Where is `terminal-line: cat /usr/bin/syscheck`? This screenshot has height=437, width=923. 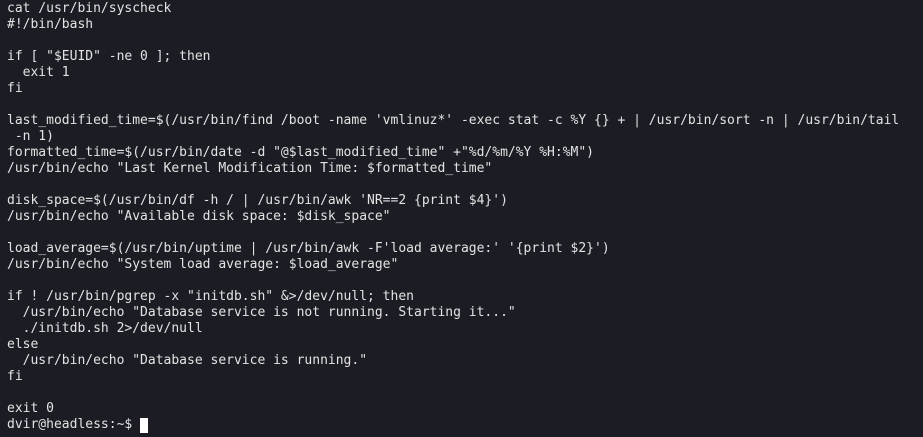 terminal-line: cat /usr/bin/syscheck is located at coordinates (89, 8).